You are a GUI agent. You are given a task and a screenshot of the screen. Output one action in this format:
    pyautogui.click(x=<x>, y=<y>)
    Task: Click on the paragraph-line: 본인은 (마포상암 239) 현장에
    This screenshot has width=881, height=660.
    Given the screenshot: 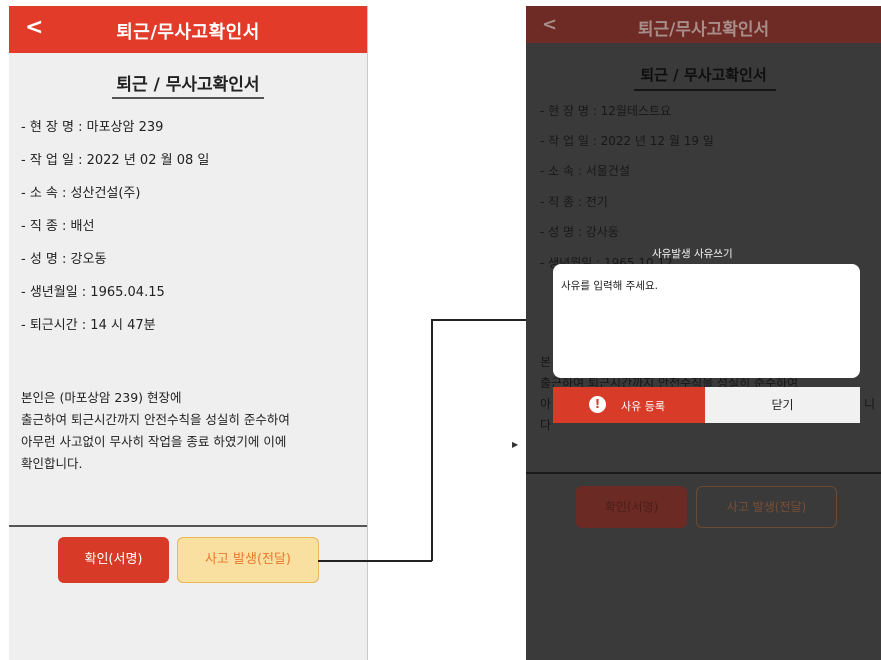 What is the action you would take?
    pyautogui.click(x=101, y=397)
    